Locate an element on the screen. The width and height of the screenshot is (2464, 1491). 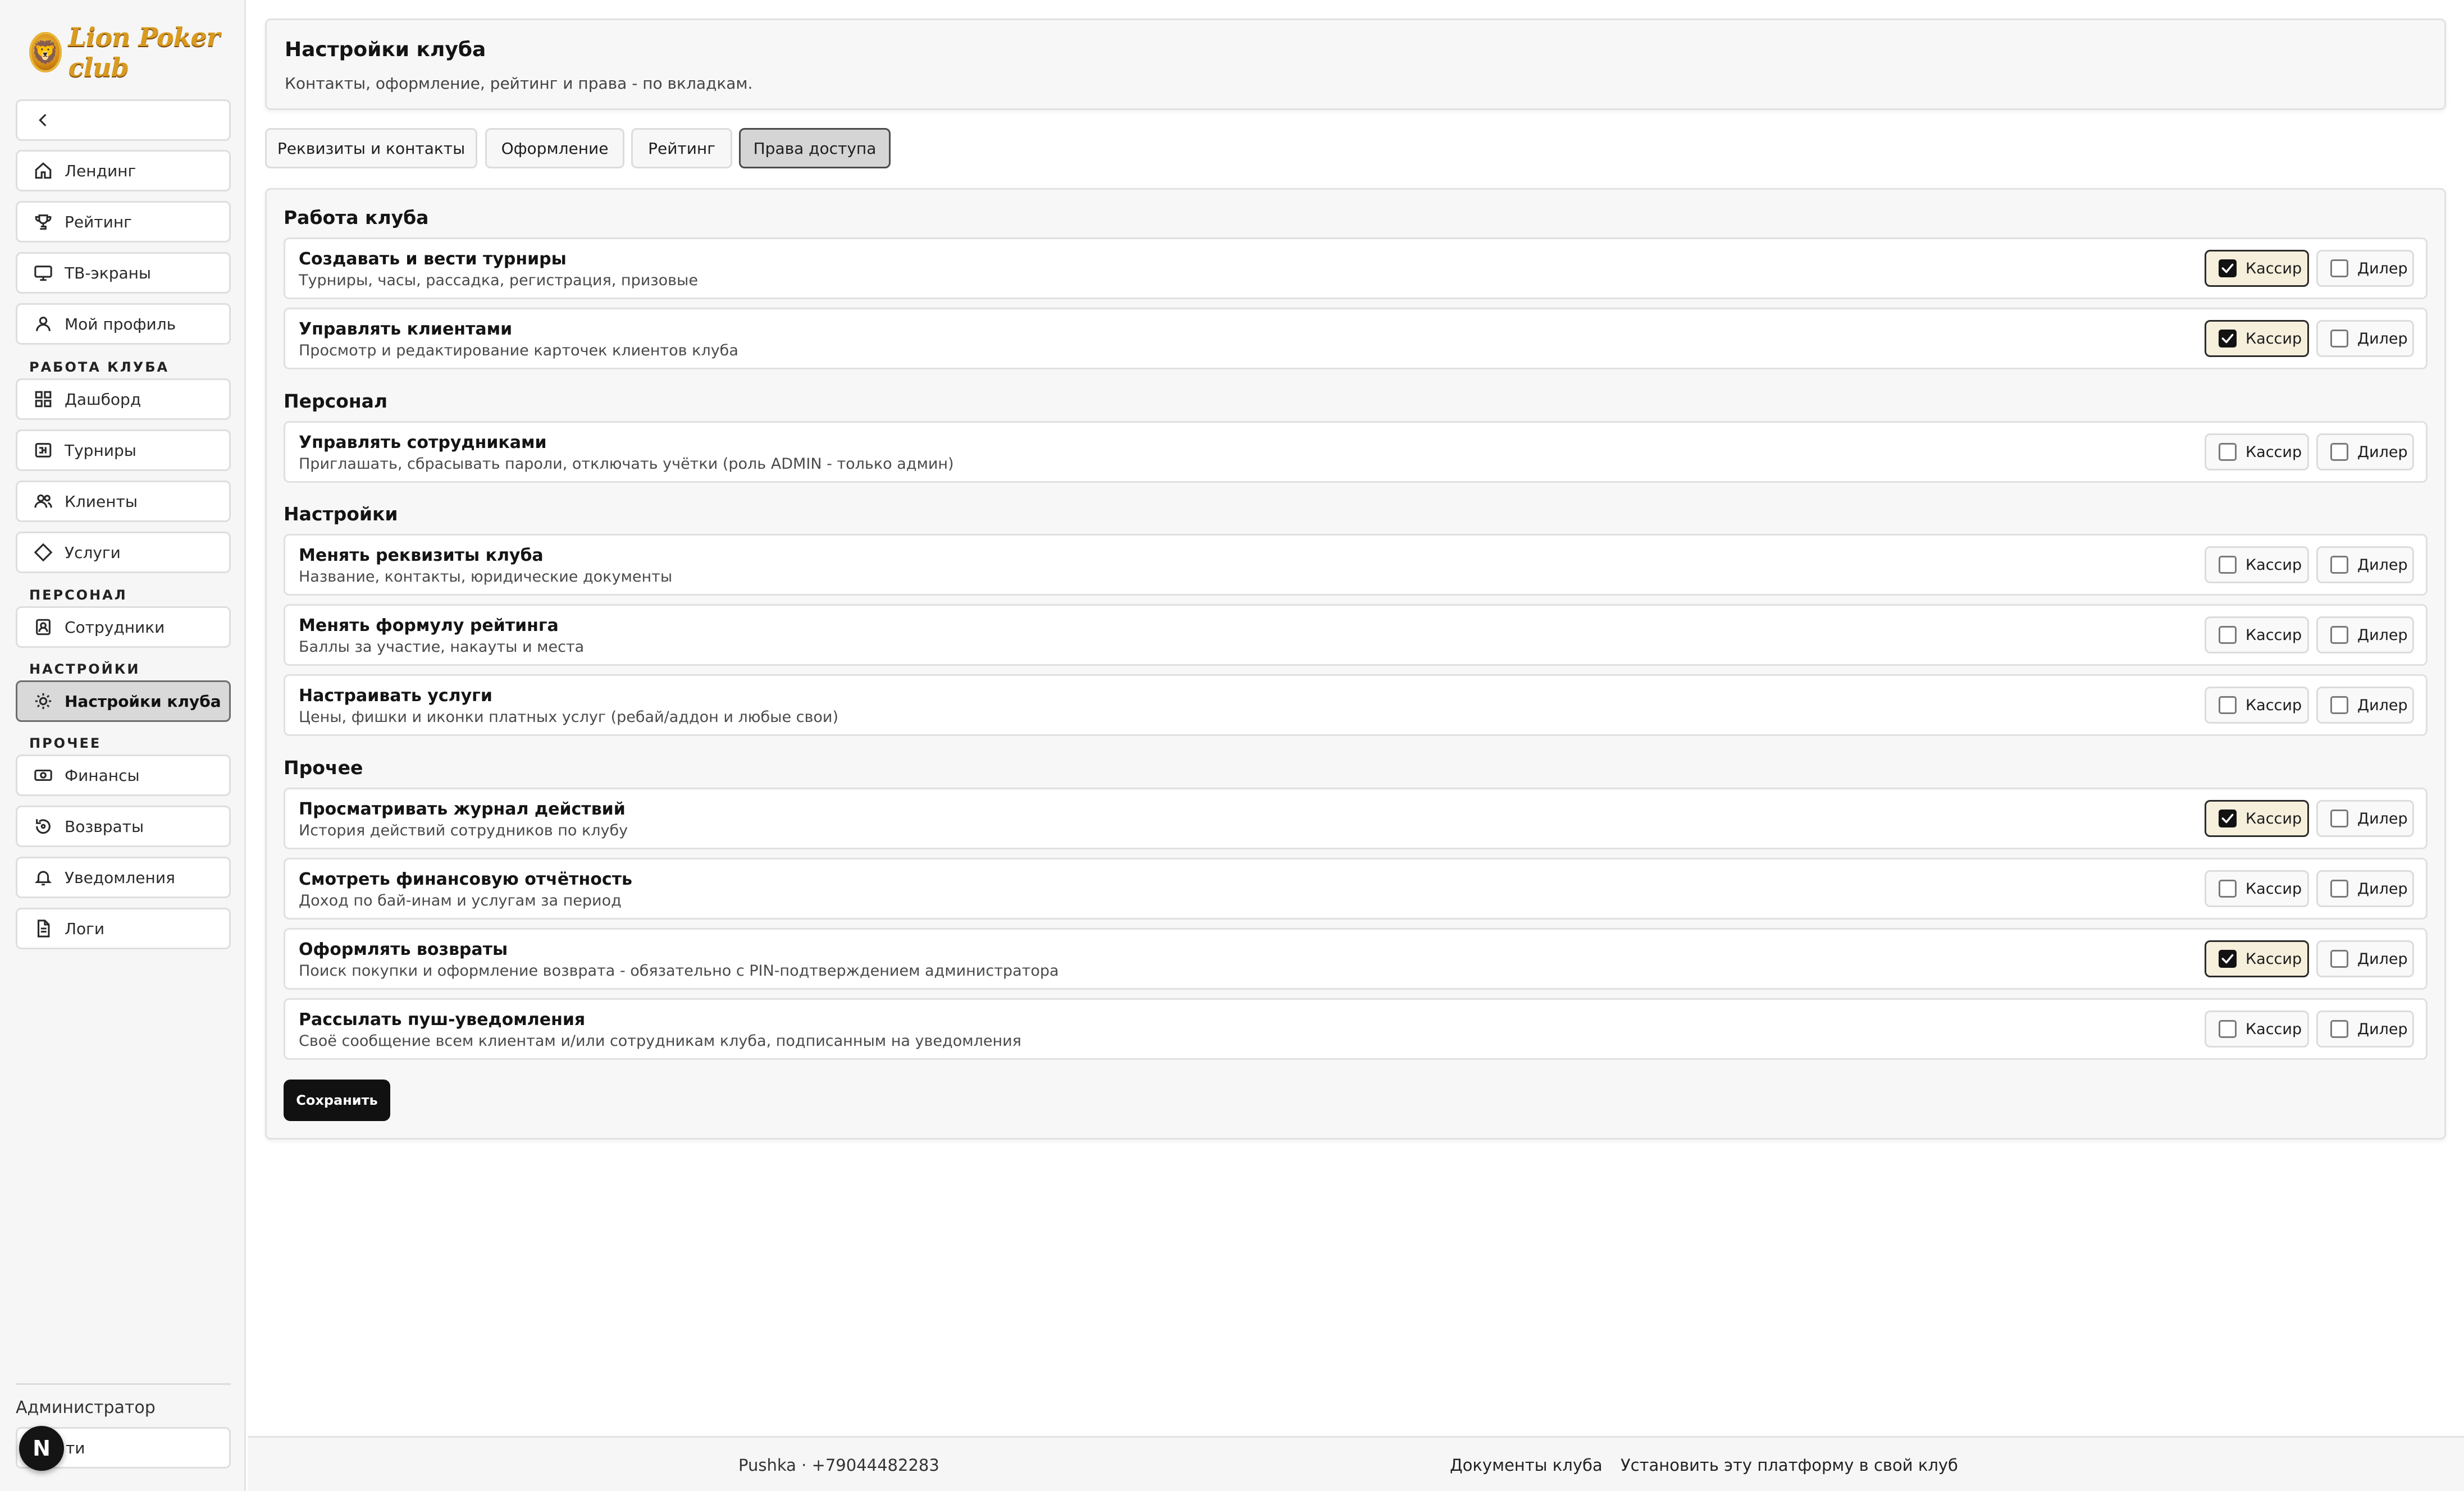
tab-rating: Рейтинг is located at coordinates (681, 148).